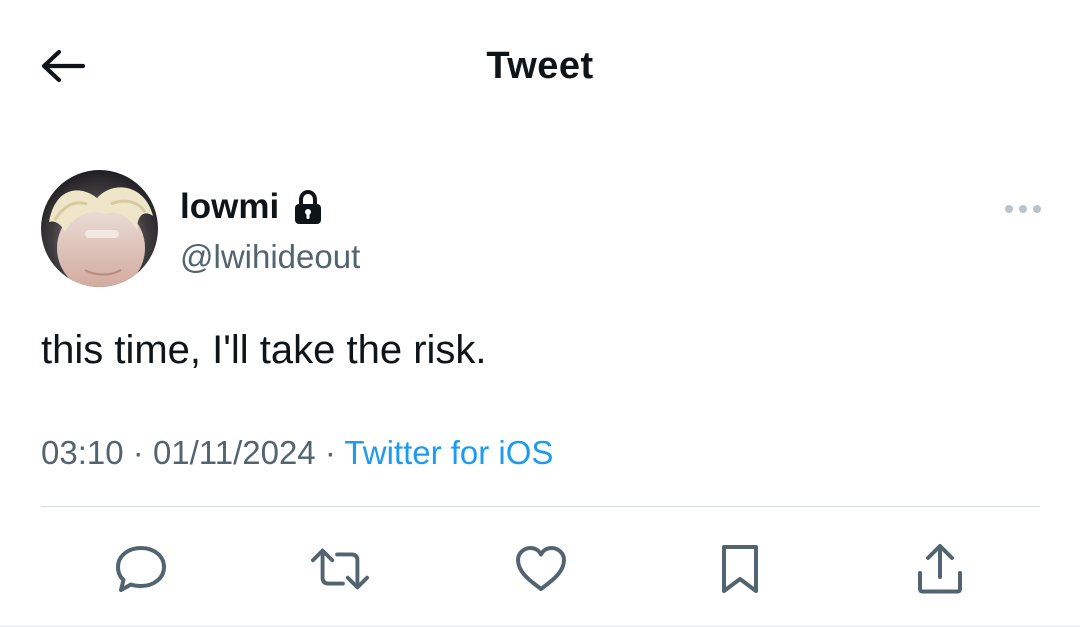  Describe the element at coordinates (230, 206) in the screenshot. I see `author-name: lowmi` at that location.